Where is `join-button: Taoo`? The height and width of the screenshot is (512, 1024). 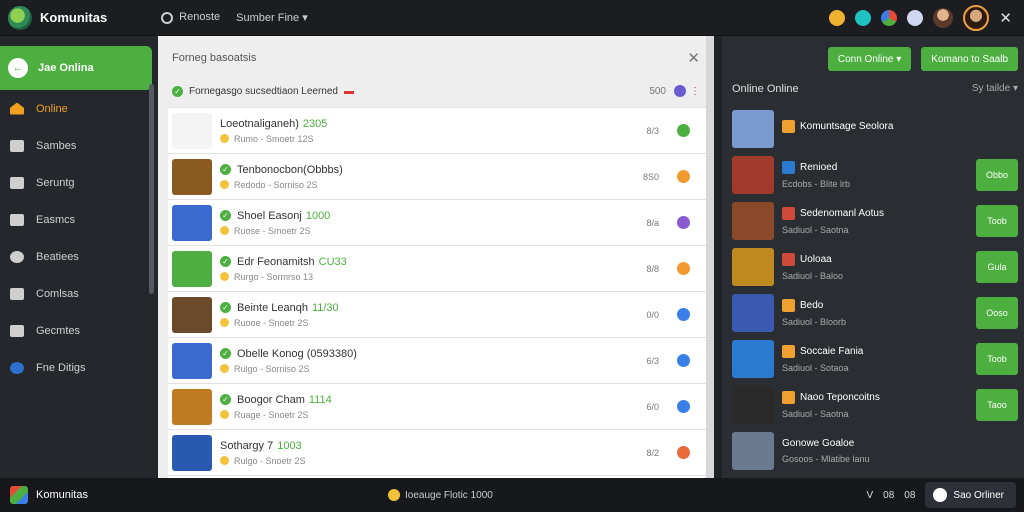 join-button: Taoo is located at coordinates (997, 405).